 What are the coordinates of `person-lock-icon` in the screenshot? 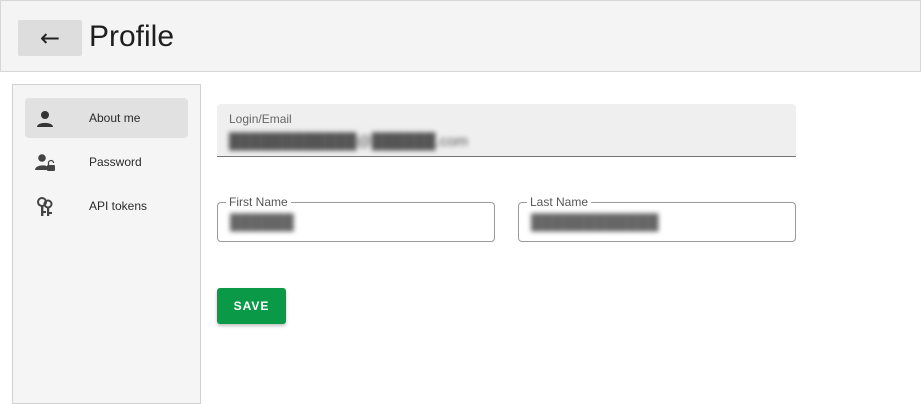 It's located at (45, 163).